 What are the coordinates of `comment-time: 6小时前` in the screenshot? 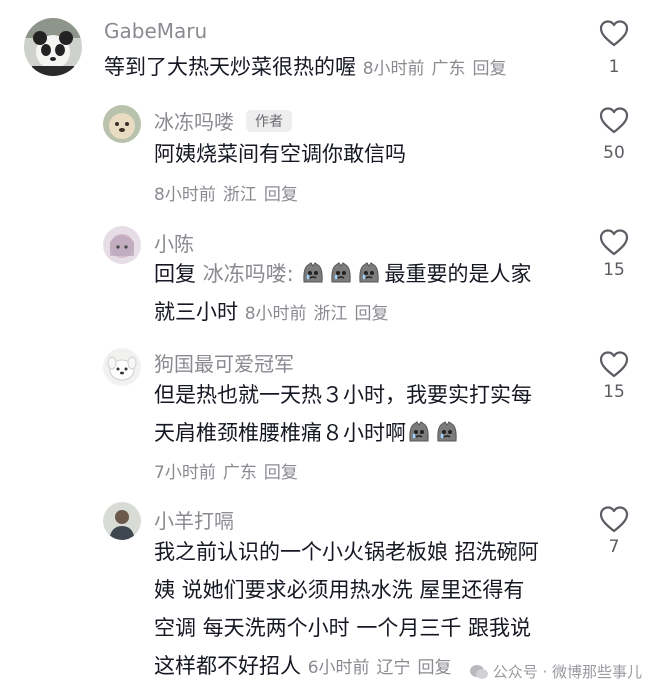 It's located at (338, 668).